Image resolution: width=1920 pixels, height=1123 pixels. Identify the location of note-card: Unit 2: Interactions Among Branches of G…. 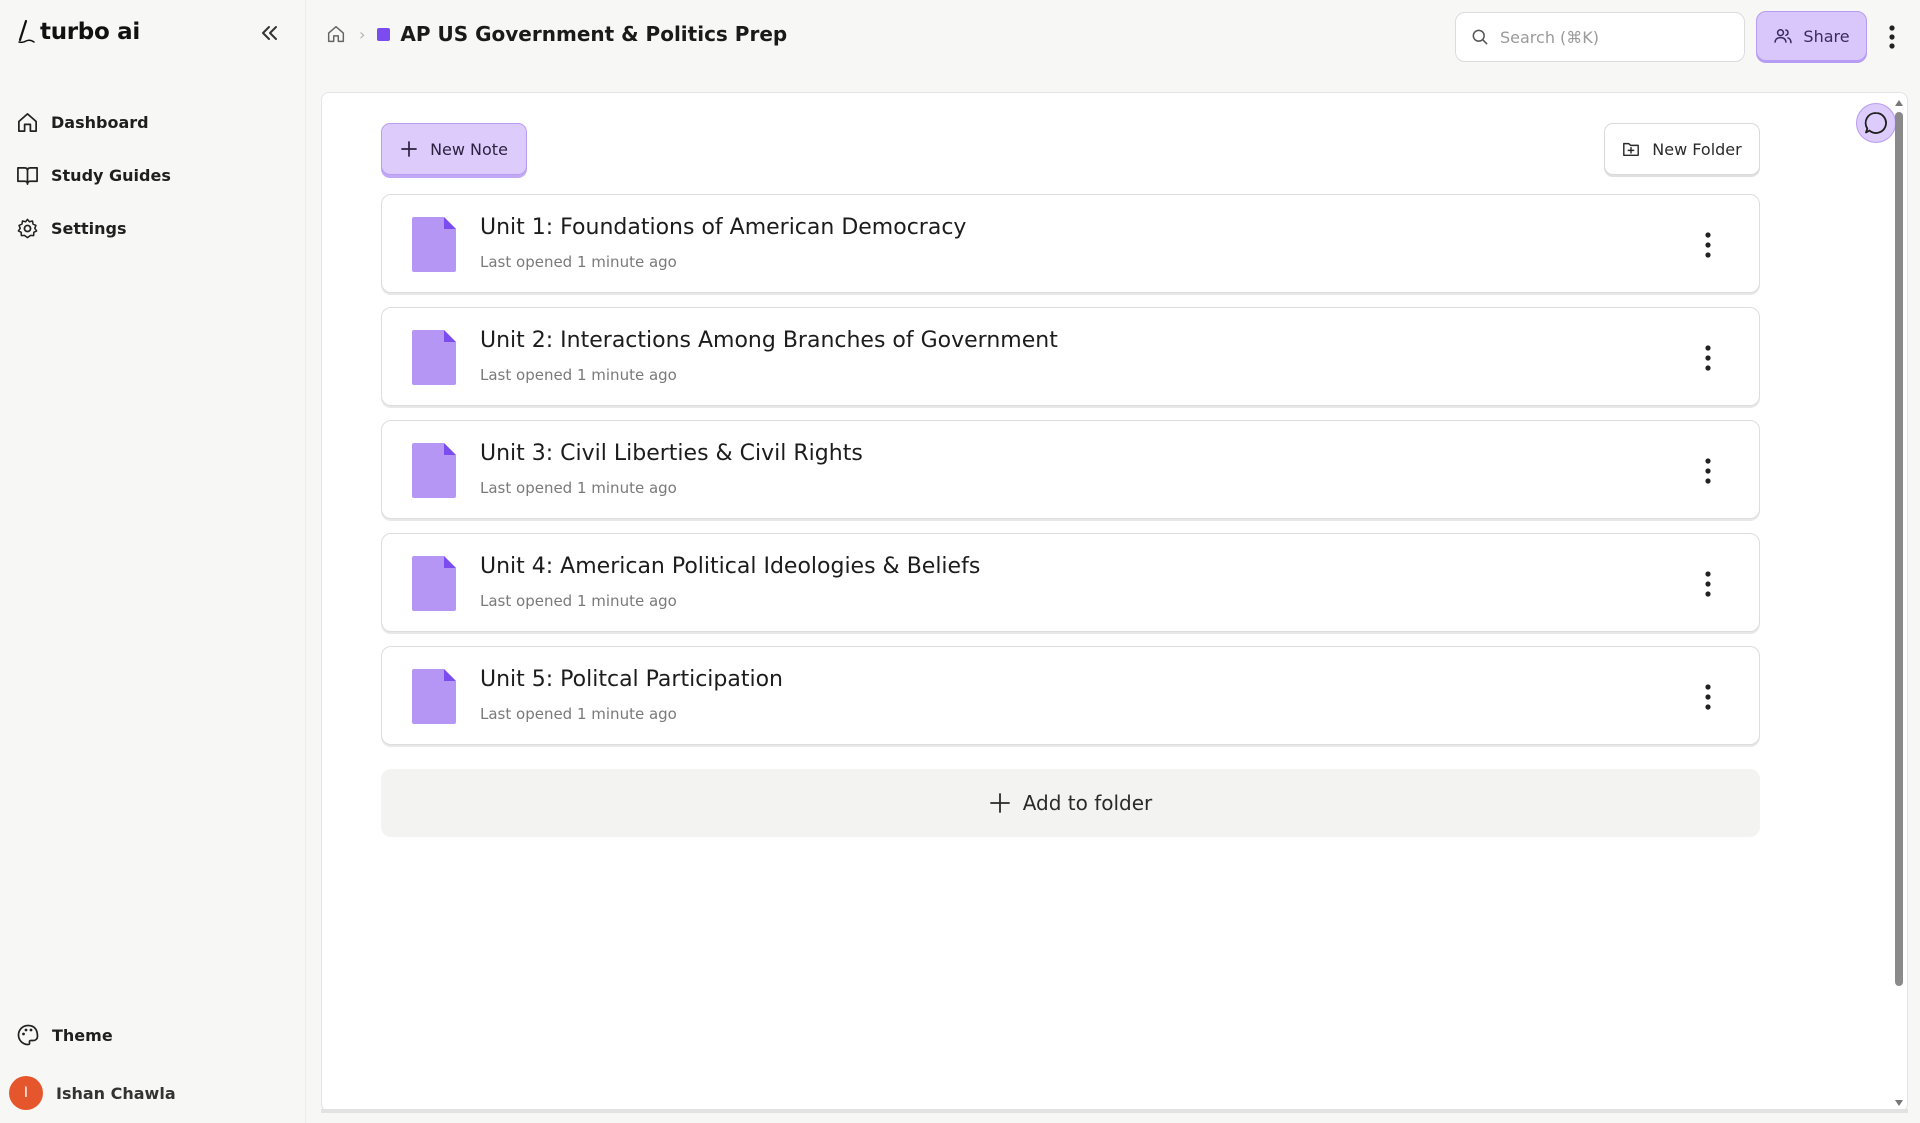
(1070, 356).